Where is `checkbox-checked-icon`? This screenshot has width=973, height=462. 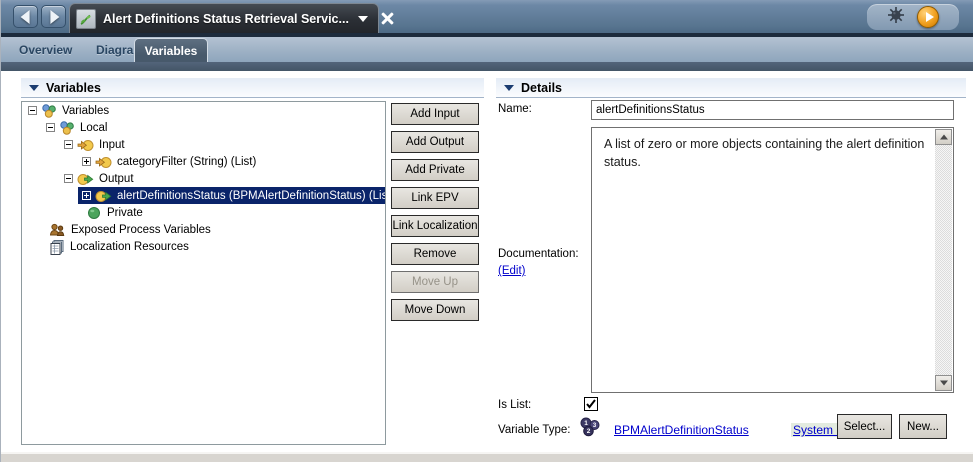
checkbox-checked-icon is located at coordinates (591, 404).